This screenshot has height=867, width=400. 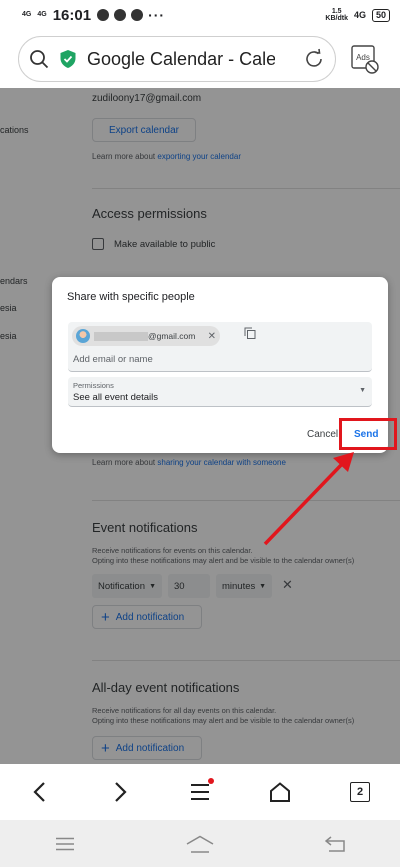 I want to click on chevron-left-icon, so click(x=39, y=792).